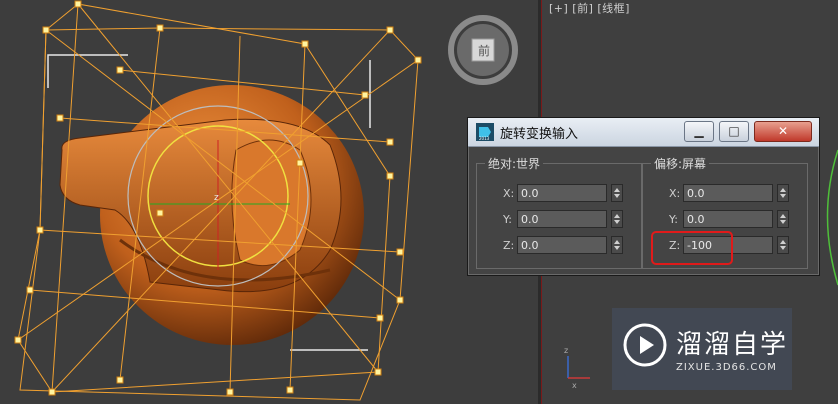 This screenshot has height=404, width=838. What do you see at coordinates (514, 163) in the screenshot?
I see `absolute-world-legend: 绝对:世界` at bounding box center [514, 163].